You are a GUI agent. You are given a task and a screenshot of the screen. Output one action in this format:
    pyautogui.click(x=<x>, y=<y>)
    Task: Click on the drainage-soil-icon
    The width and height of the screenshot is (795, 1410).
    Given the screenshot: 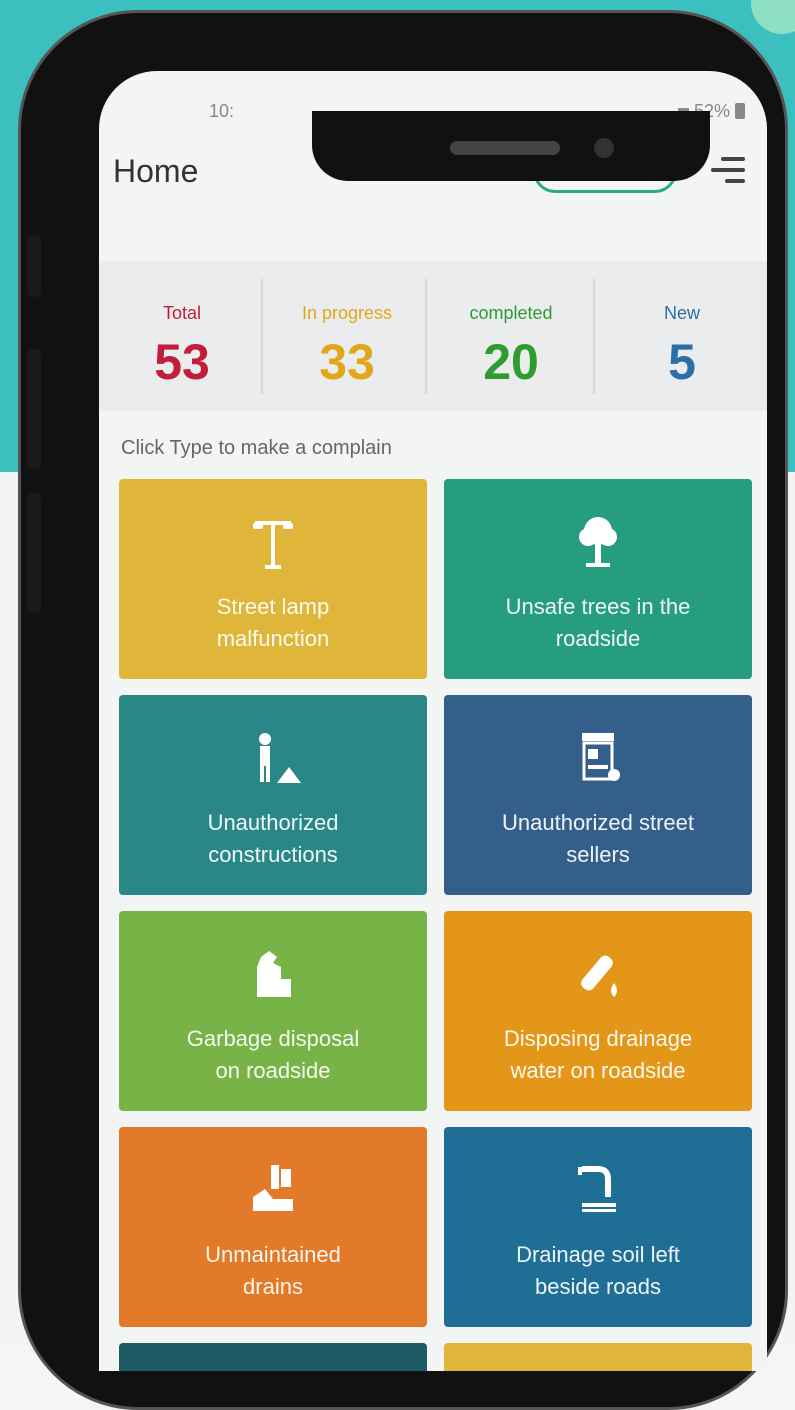 What is the action you would take?
    pyautogui.click(x=598, y=1189)
    